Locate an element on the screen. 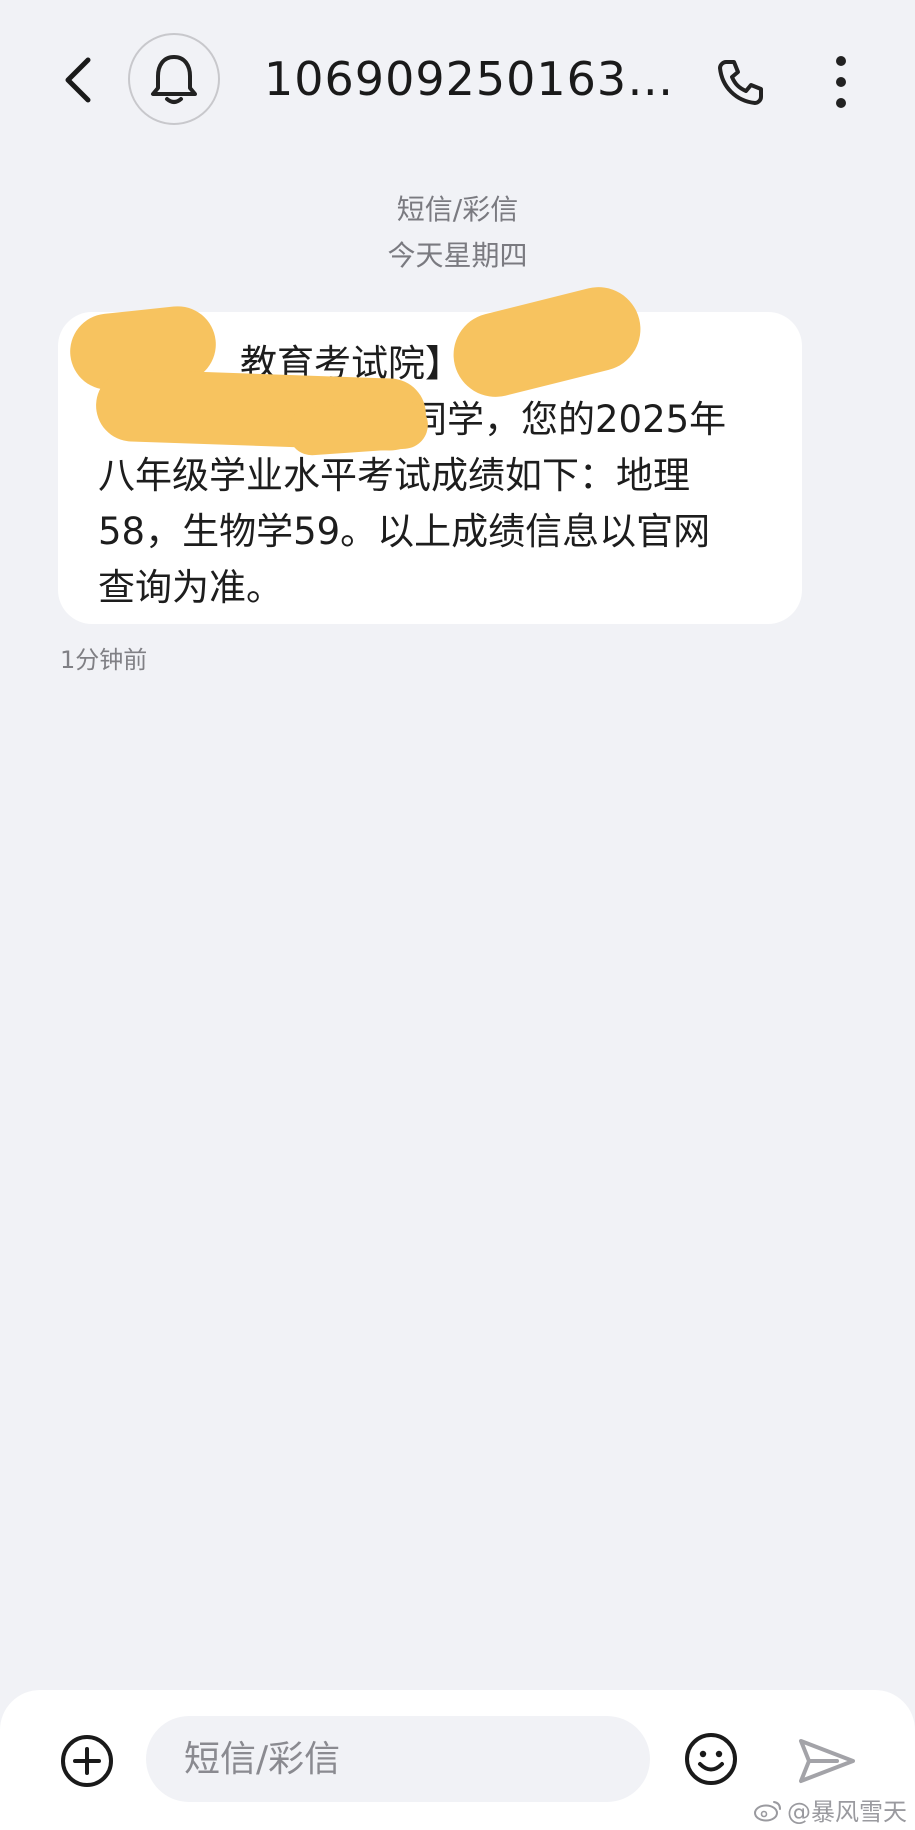 The height and width of the screenshot is (1830, 915). watermark: @暴风雪天 is located at coordinates (830, 1809).